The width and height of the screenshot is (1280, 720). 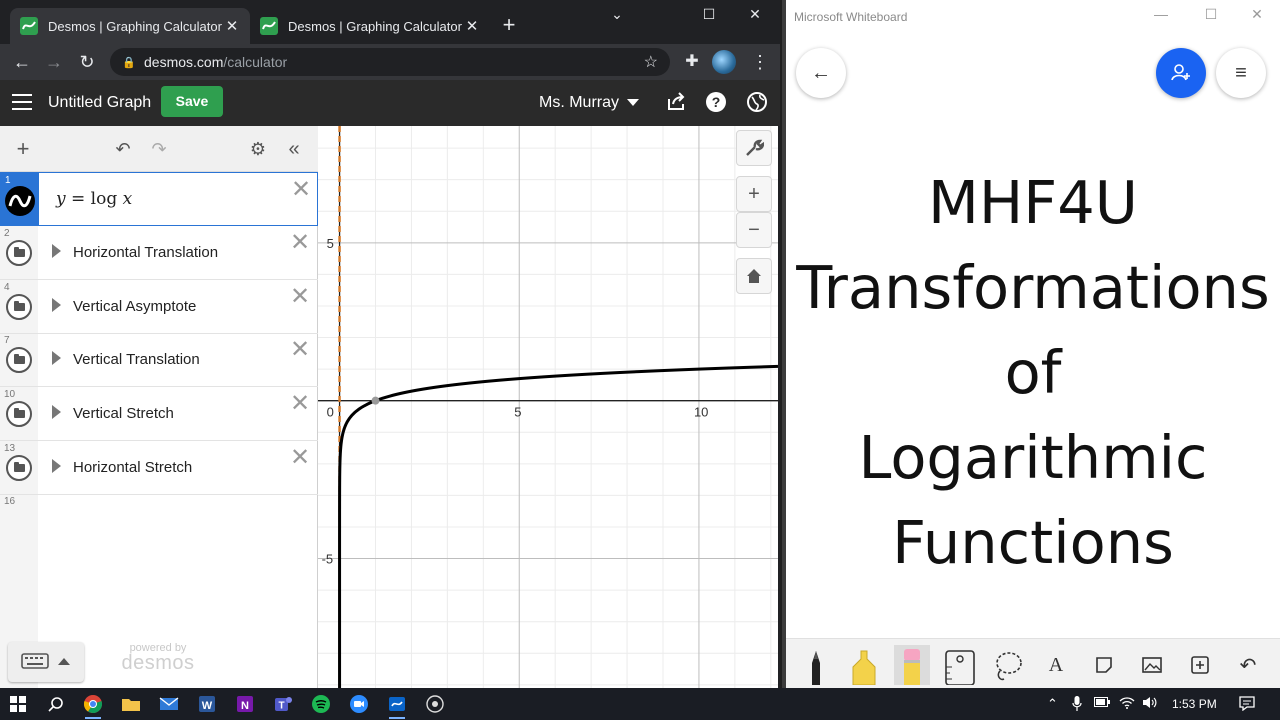 What do you see at coordinates (1102, 703) in the screenshot?
I see `battery-icon` at bounding box center [1102, 703].